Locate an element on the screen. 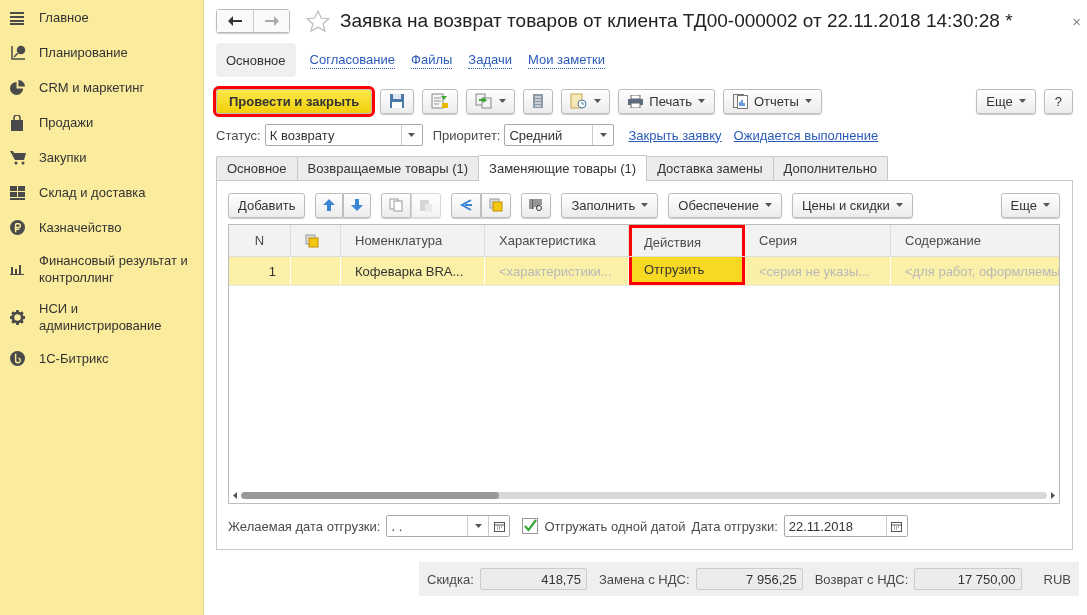 The image size is (1087, 615). sidebar-item: Главное is located at coordinates (101, 17).